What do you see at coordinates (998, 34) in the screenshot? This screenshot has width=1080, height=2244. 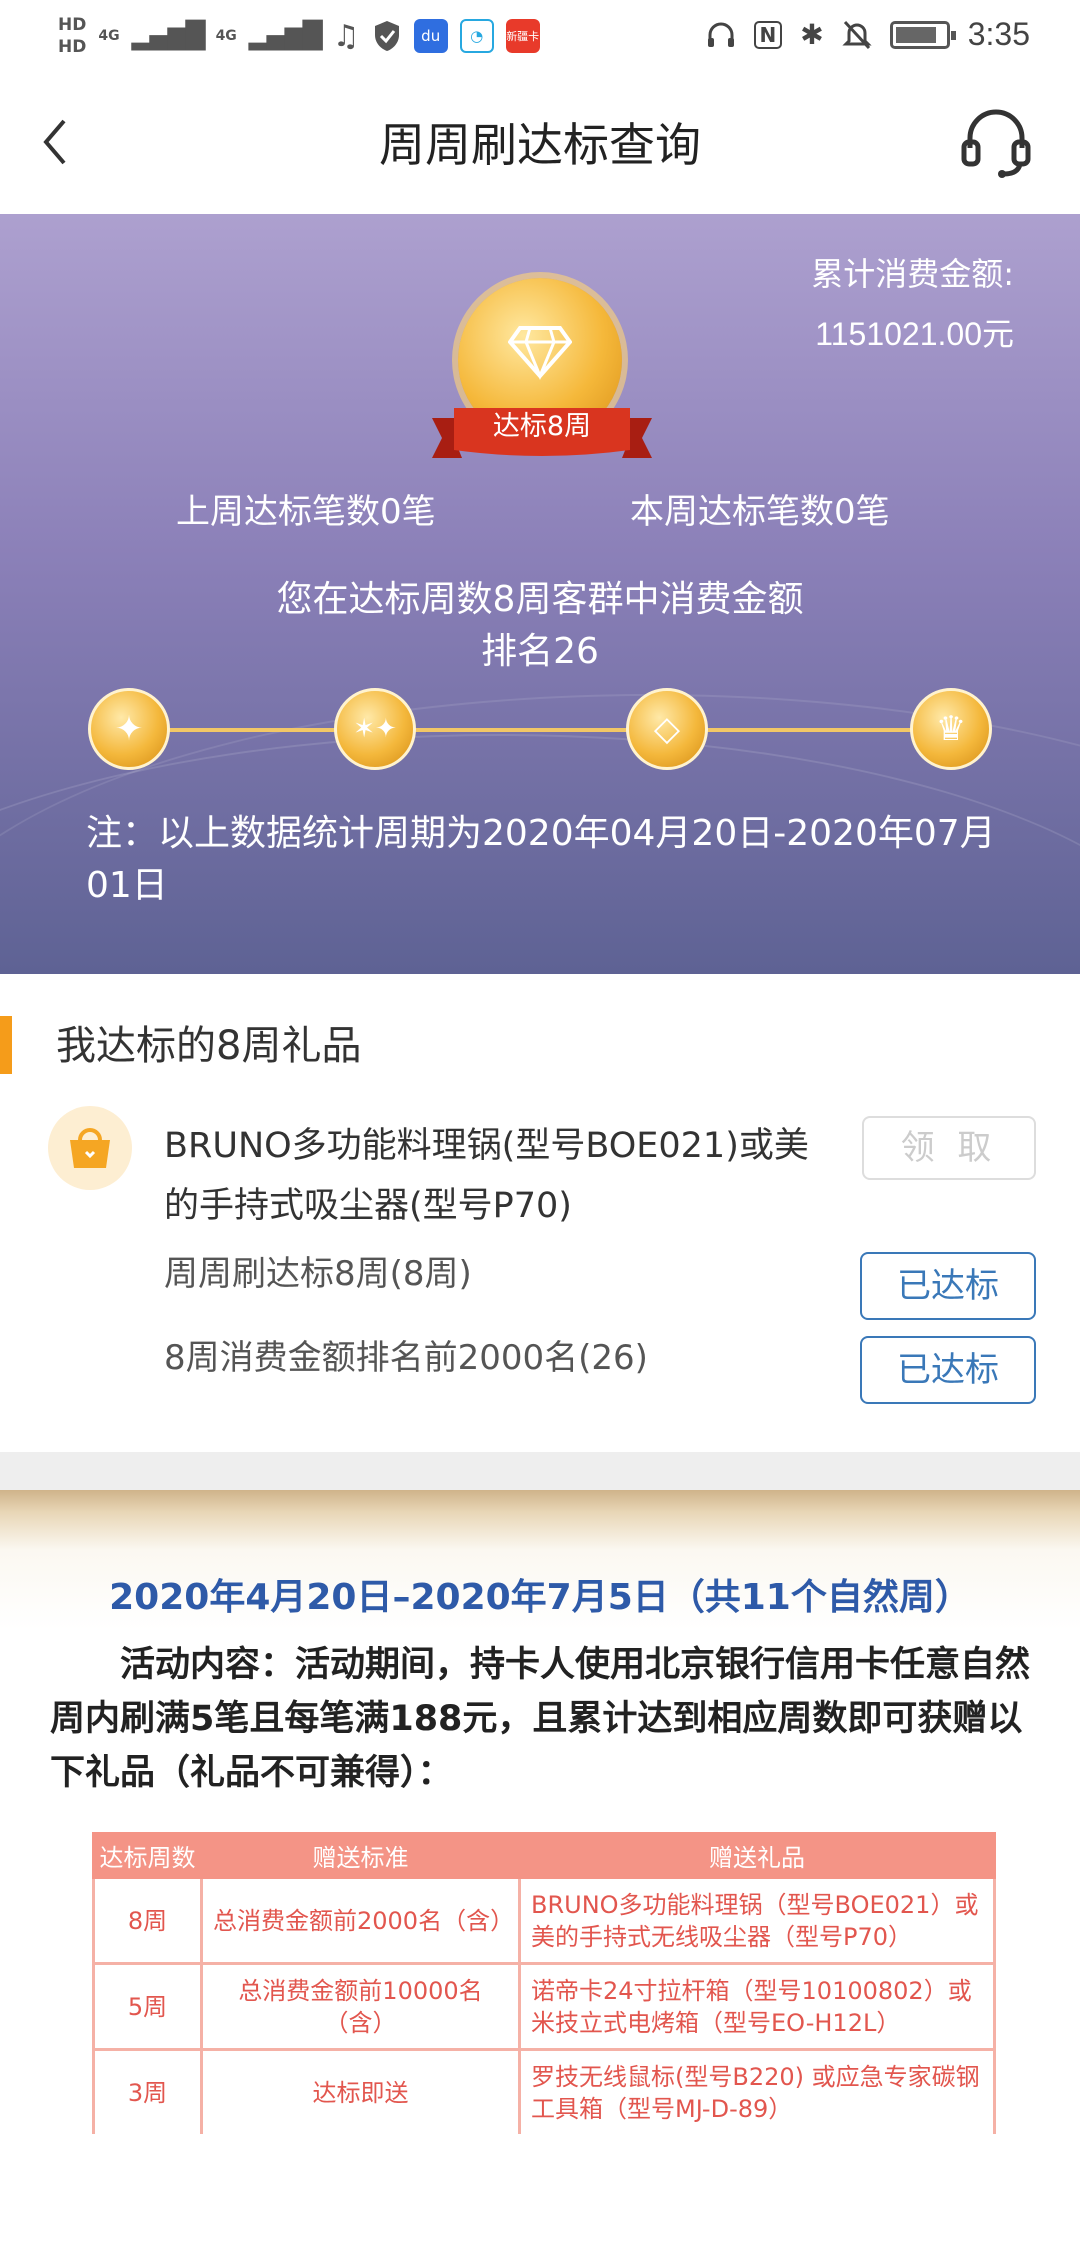 I see `clock: 3:35` at bounding box center [998, 34].